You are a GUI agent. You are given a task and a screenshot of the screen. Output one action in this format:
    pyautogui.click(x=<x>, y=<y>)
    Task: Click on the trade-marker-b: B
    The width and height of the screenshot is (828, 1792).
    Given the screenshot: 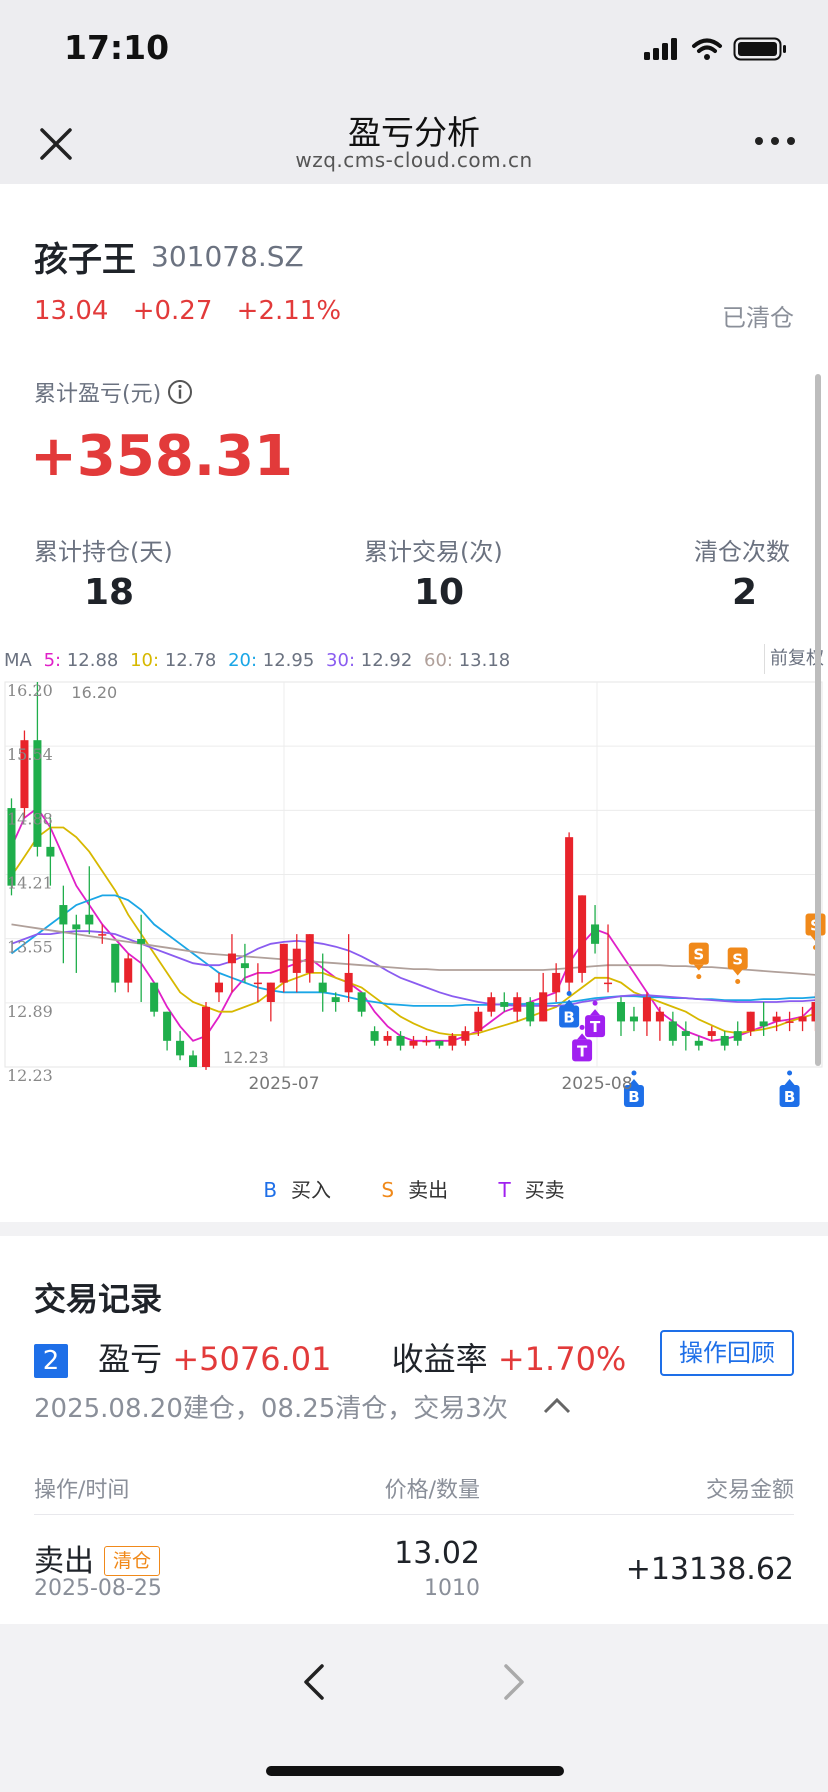 What is the action you would take?
    pyautogui.click(x=789, y=1088)
    